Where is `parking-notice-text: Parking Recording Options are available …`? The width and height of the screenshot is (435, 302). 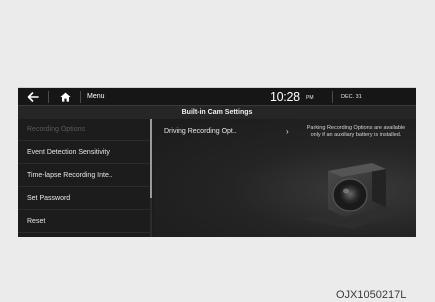 parking-notice-text: Parking Recording Options are available … is located at coordinates (356, 131).